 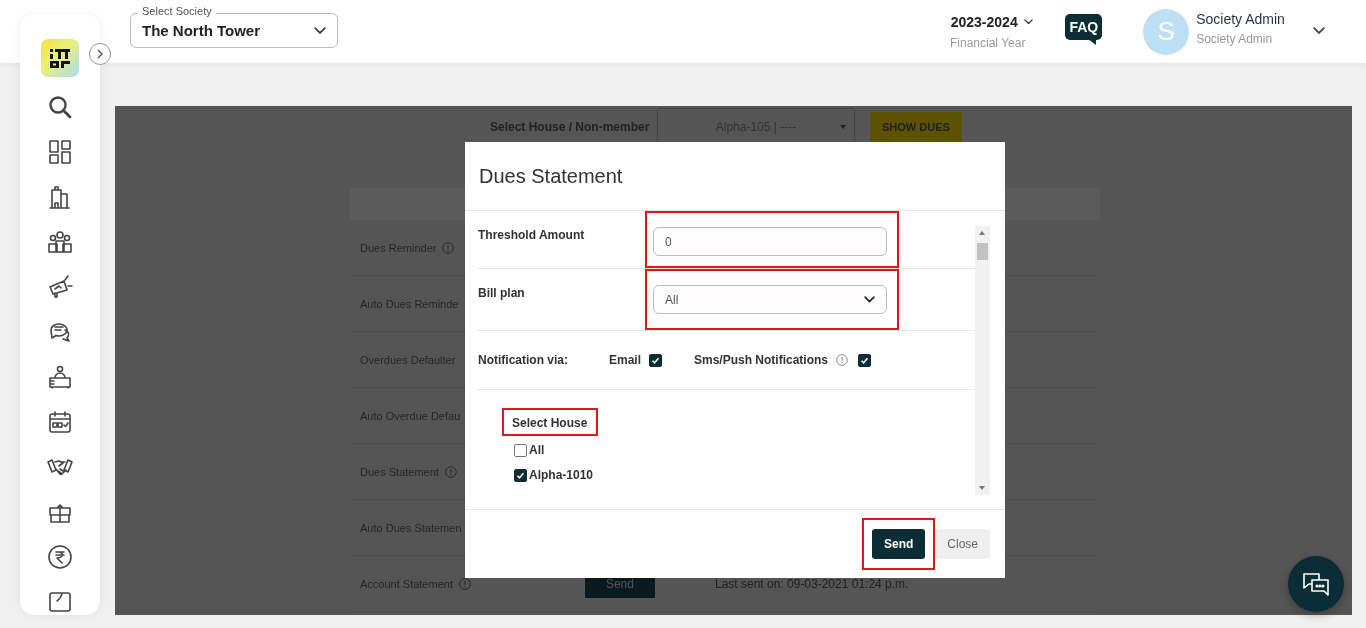 I want to click on field-label: Threshold Amount, so click(x=532, y=235).